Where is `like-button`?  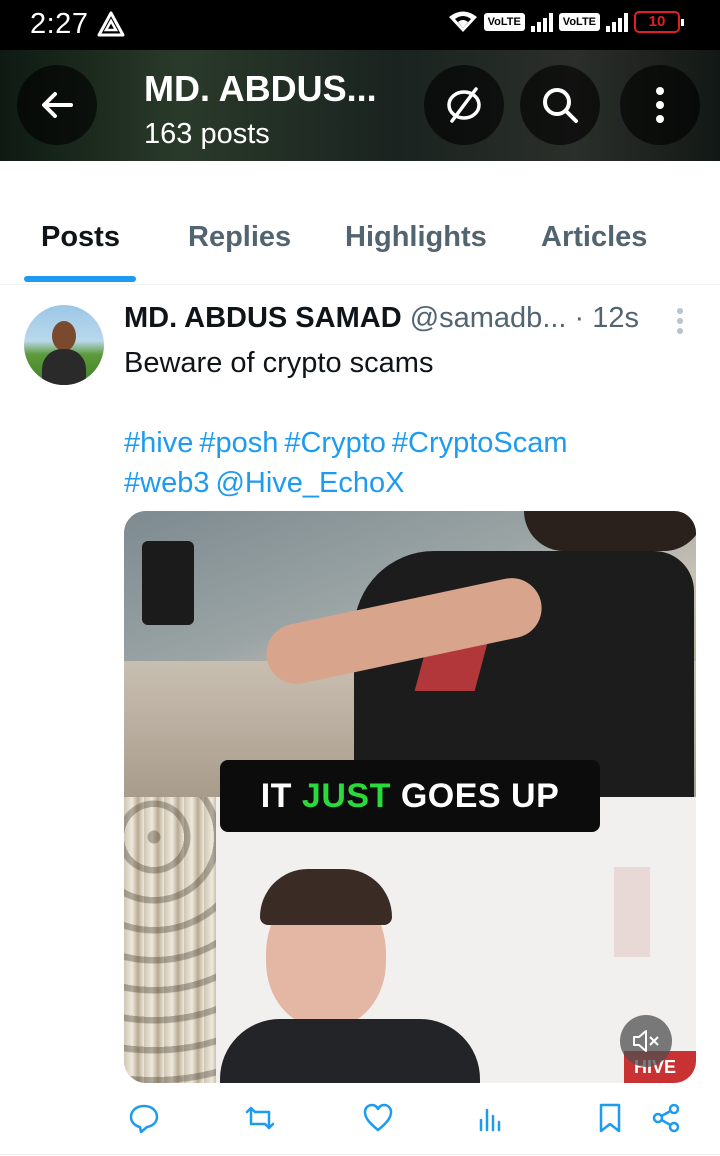 like-button is located at coordinates (378, 1118).